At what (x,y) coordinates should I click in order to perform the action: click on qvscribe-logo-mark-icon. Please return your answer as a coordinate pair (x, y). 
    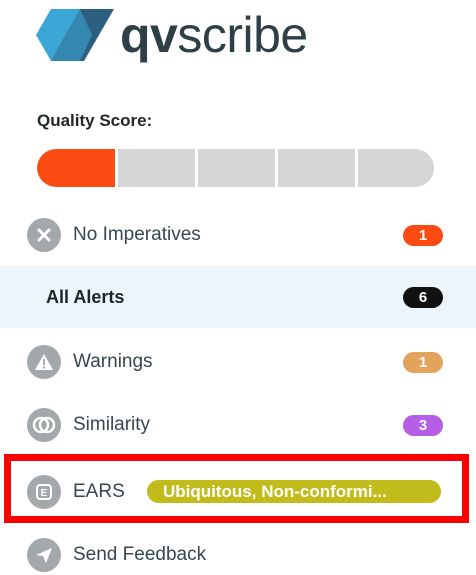
    Looking at the image, I should click on (75, 35).